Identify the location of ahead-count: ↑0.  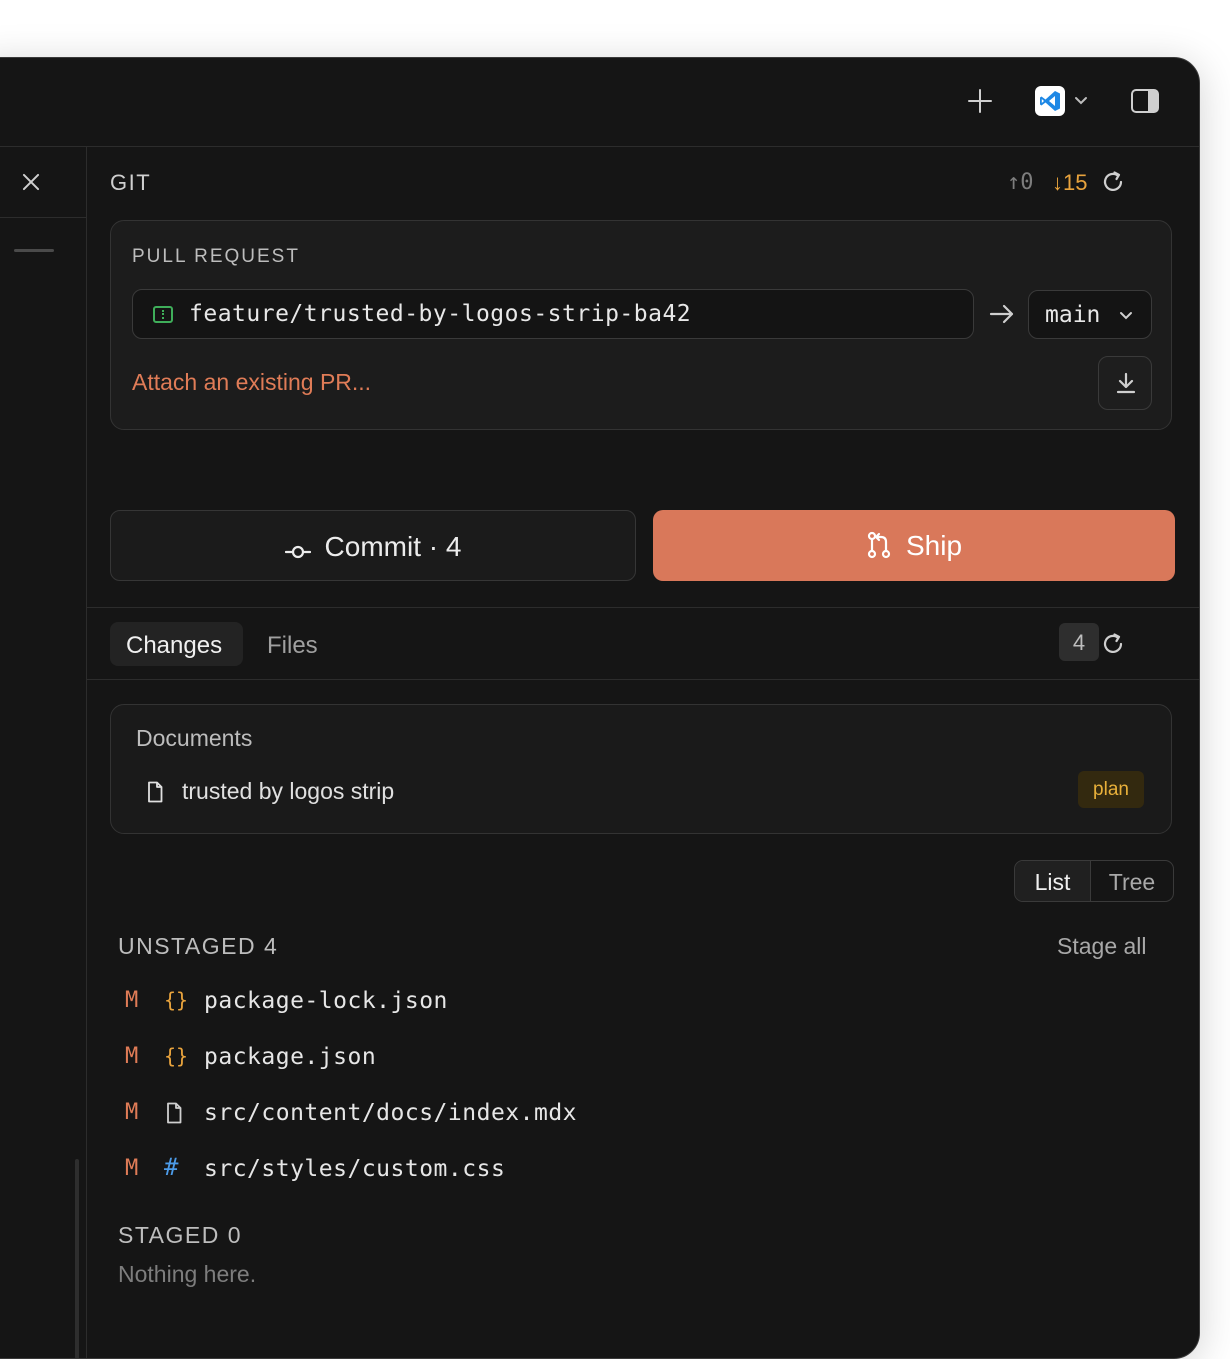
(1020, 182).